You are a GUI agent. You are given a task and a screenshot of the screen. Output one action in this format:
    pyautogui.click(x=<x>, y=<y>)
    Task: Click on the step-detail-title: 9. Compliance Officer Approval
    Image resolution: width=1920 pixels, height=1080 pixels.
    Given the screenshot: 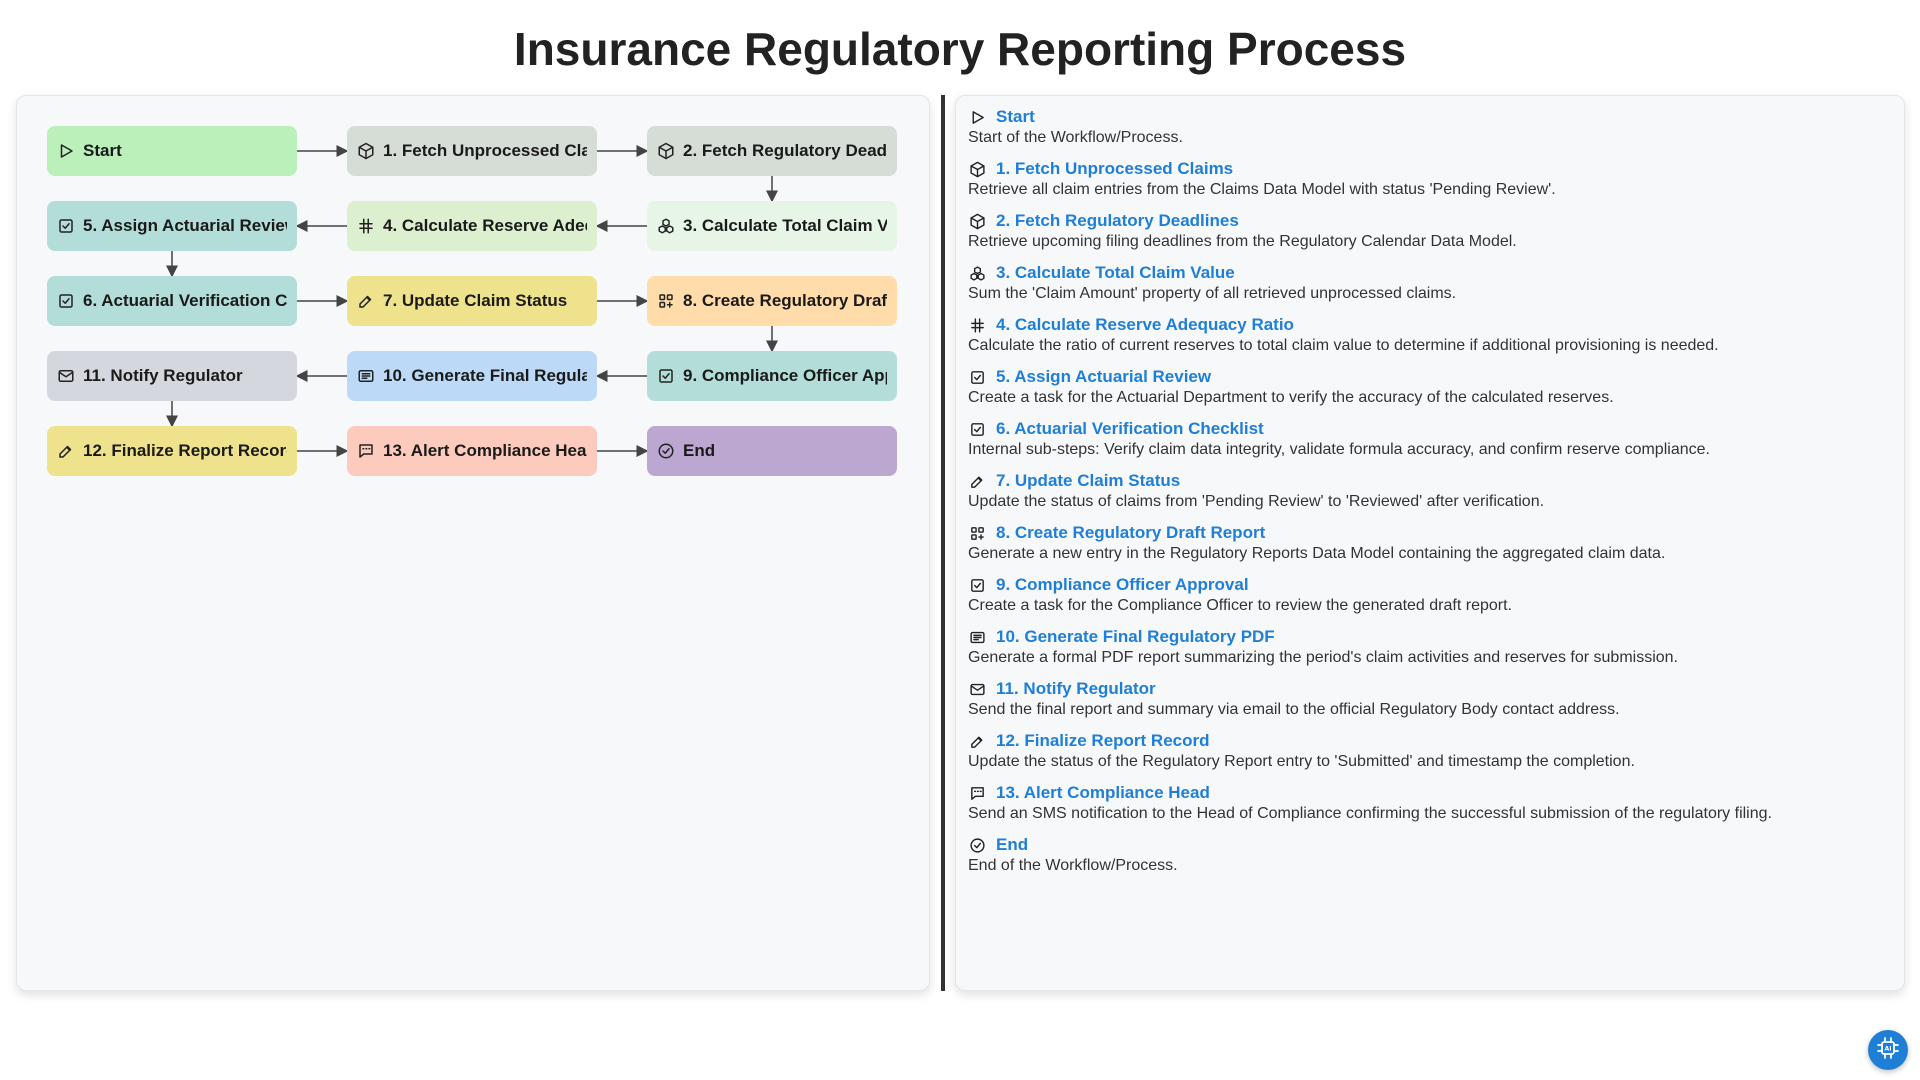 What is the action you would take?
    pyautogui.click(x=1122, y=585)
    